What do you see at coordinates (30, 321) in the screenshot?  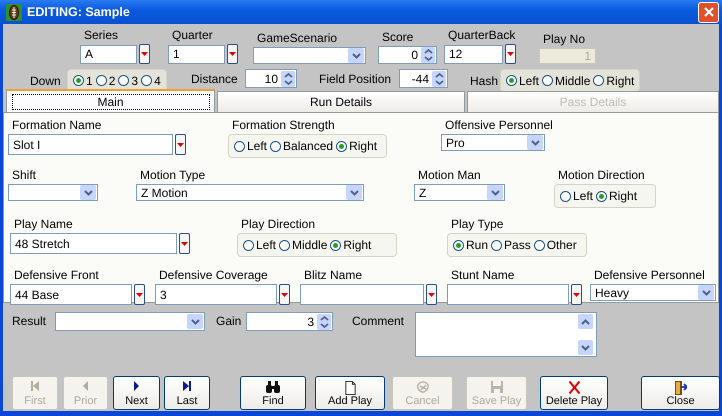 I see `field-label: Result` at bounding box center [30, 321].